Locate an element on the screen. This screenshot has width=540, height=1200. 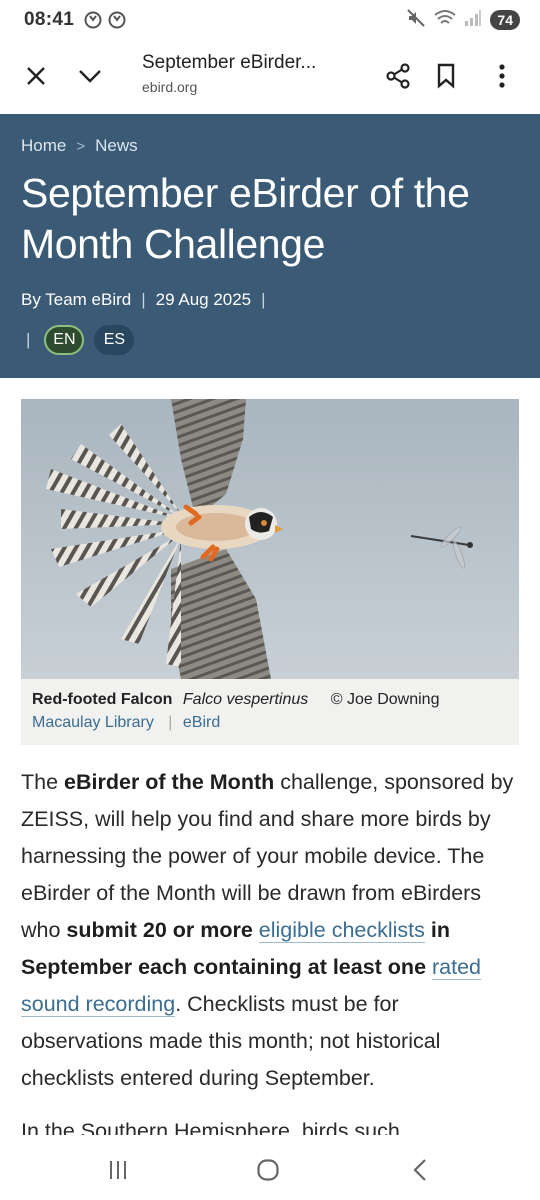
recent-apps-button is located at coordinates (118, 1170).